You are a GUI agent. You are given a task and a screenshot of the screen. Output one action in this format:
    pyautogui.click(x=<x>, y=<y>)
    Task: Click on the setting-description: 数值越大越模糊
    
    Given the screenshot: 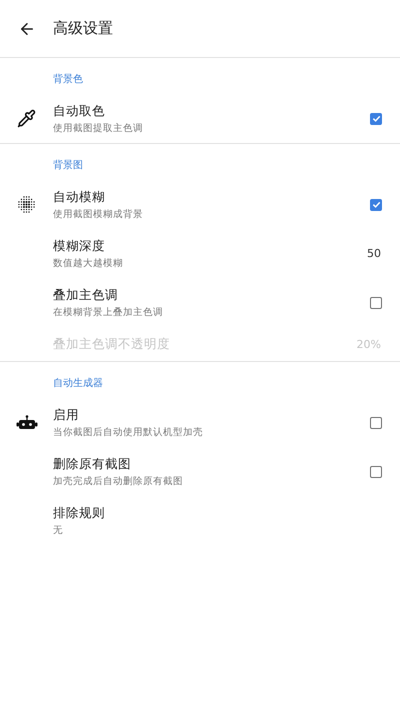 What is the action you would take?
    pyautogui.click(x=88, y=263)
    